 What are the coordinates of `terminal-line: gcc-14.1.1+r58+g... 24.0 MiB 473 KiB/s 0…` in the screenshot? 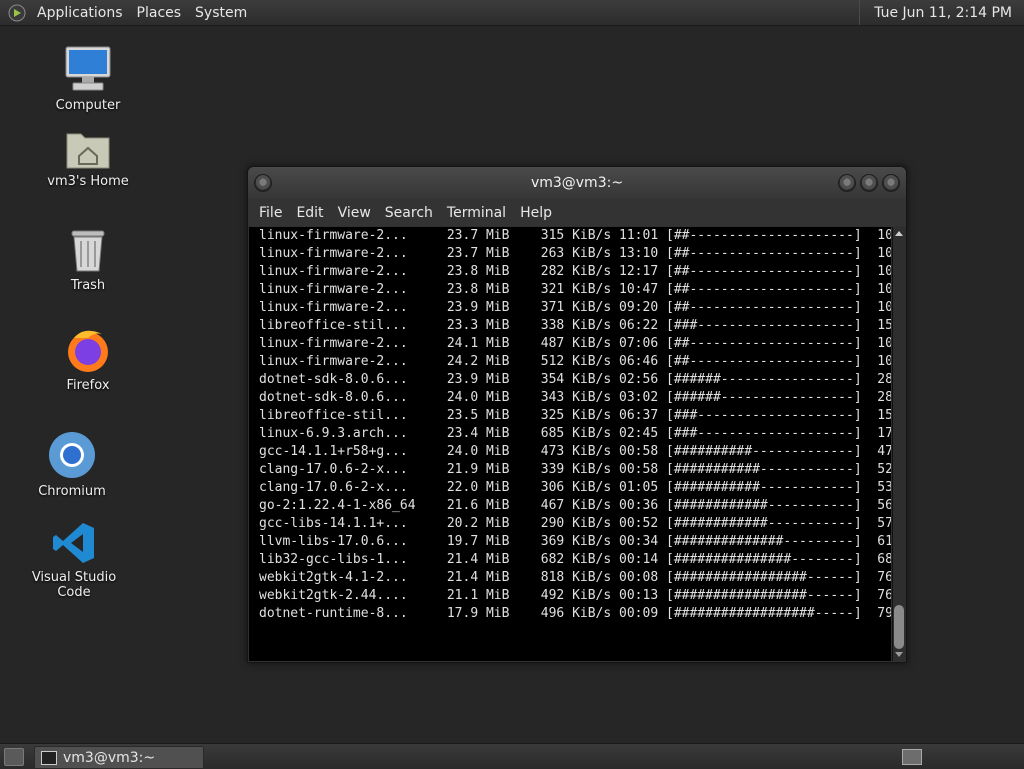 It's located at (575, 451).